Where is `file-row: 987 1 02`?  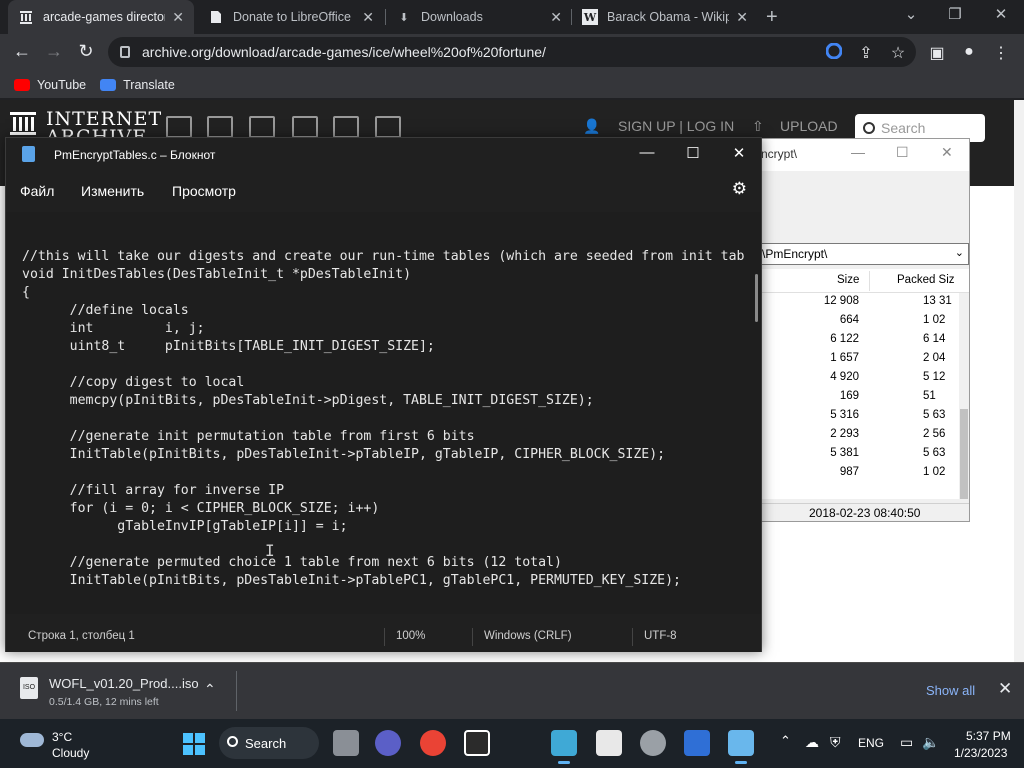
file-row: 987 1 02 is located at coordinates (865, 473).